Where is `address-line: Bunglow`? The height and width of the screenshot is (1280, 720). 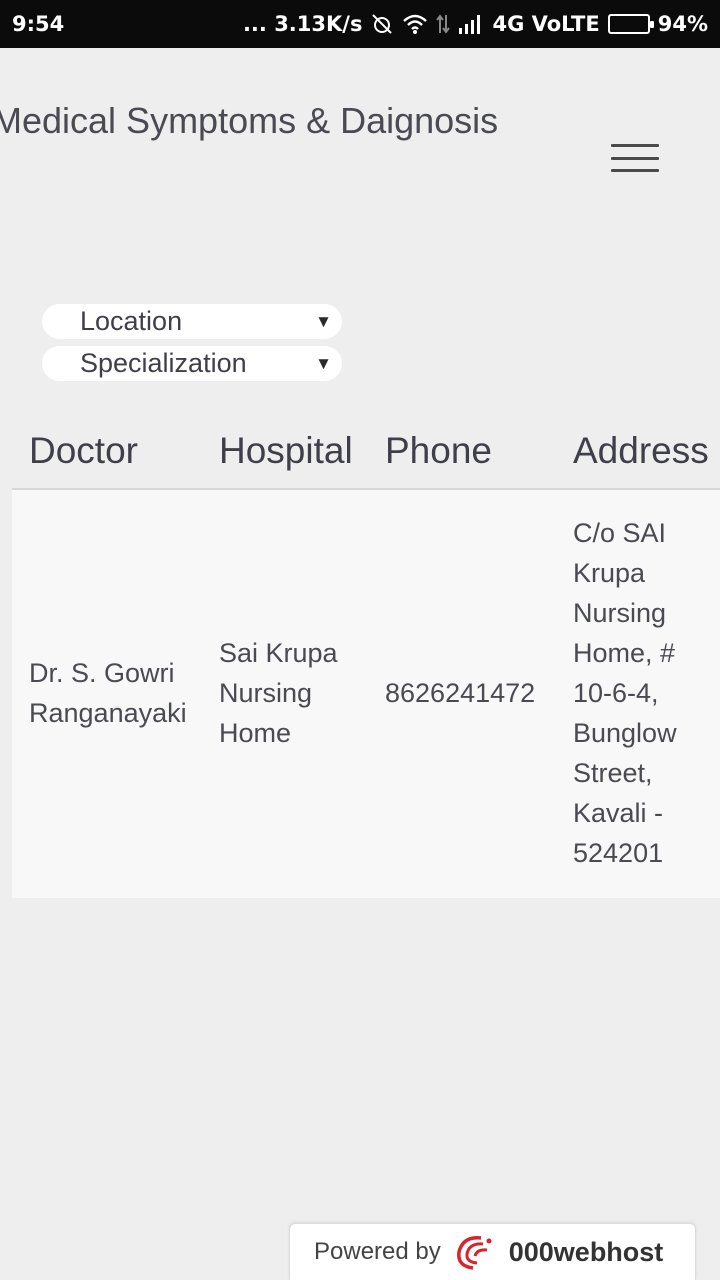 address-line: Bunglow is located at coordinates (625, 733).